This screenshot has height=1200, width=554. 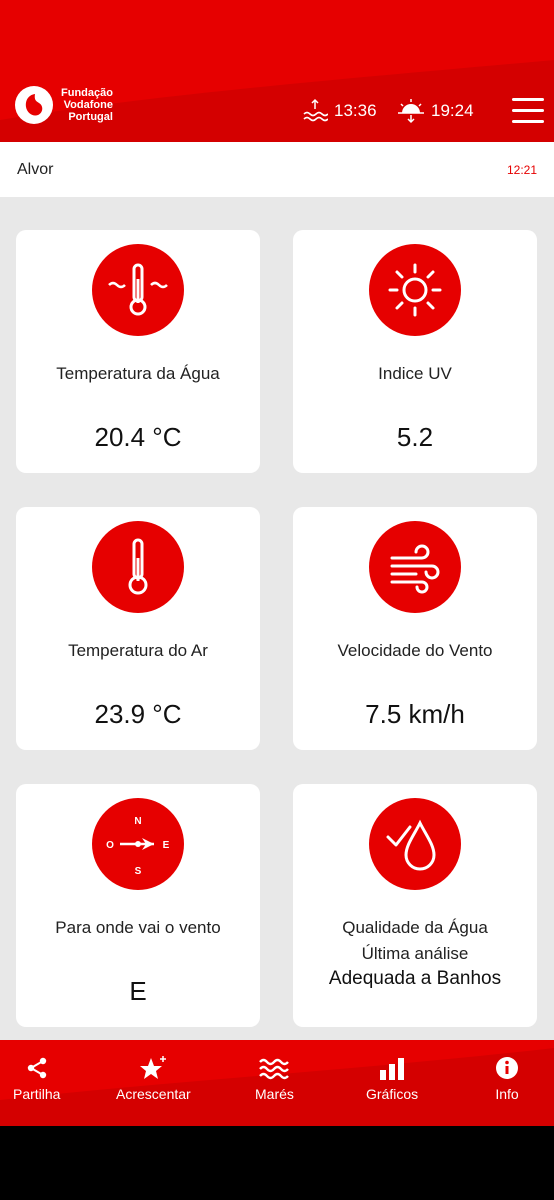 What do you see at coordinates (153, 1094) in the screenshot?
I see `nav-add-label: Acrescentar` at bounding box center [153, 1094].